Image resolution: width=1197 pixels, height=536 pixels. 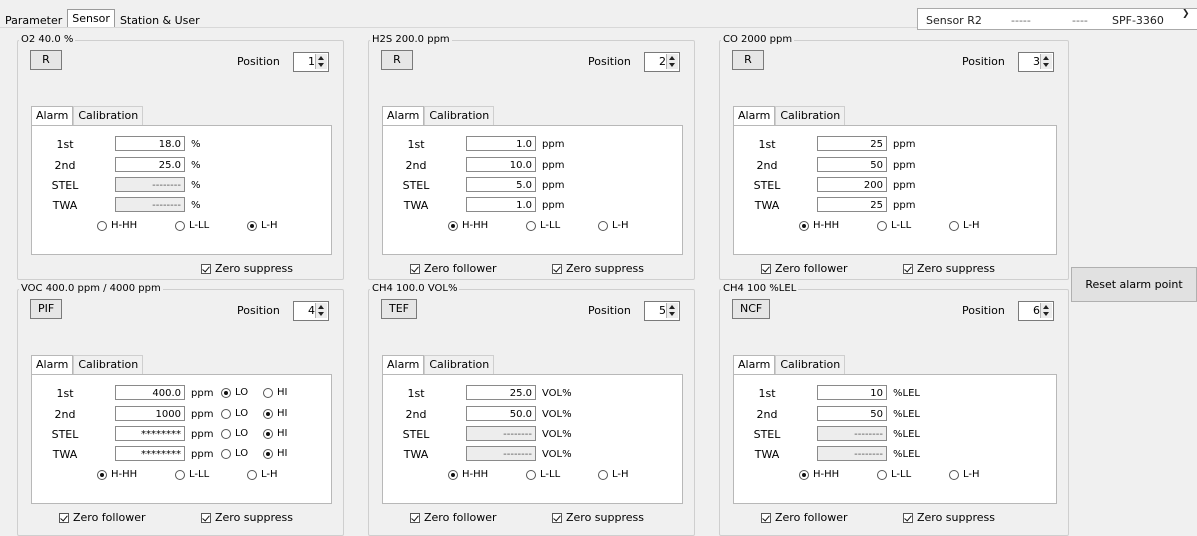 I want to click on alarm-value-field: 5.0, so click(x=501, y=184).